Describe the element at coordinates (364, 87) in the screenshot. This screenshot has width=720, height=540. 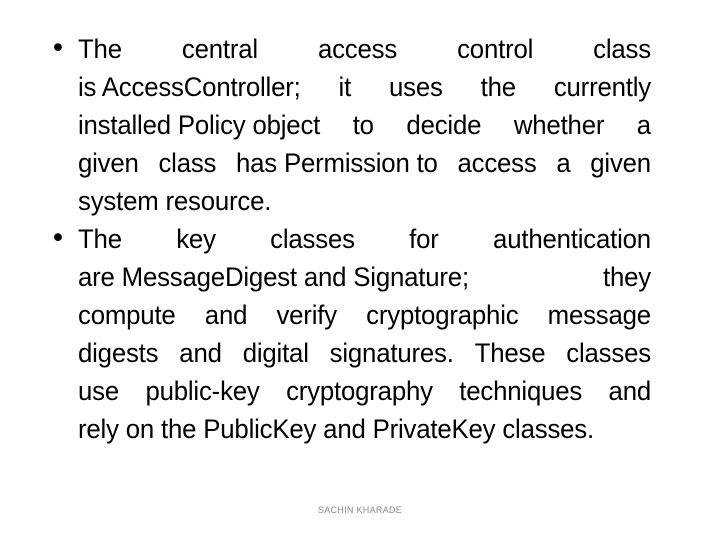
I see `text-line: is AccessController; it uses the currently` at that location.